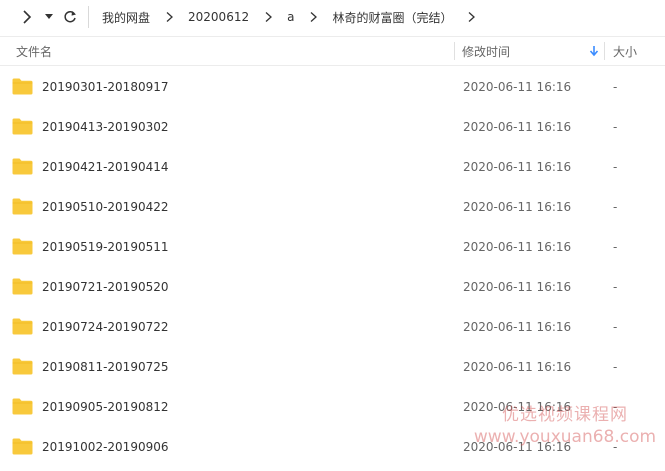 The image size is (665, 471). What do you see at coordinates (49, 17) in the screenshot?
I see `history-dropdown-icon` at bounding box center [49, 17].